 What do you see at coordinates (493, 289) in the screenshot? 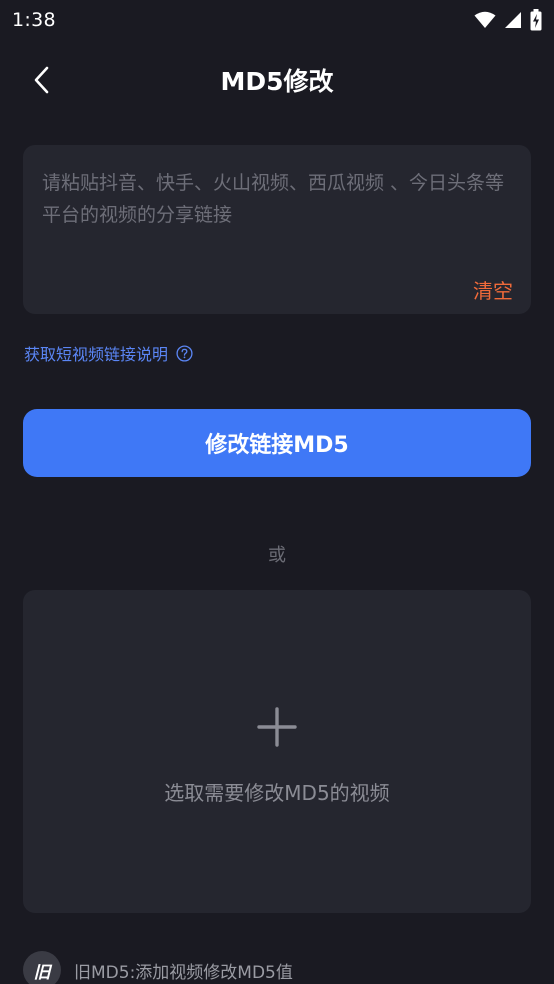
I see `clear-button: 清空` at bounding box center [493, 289].